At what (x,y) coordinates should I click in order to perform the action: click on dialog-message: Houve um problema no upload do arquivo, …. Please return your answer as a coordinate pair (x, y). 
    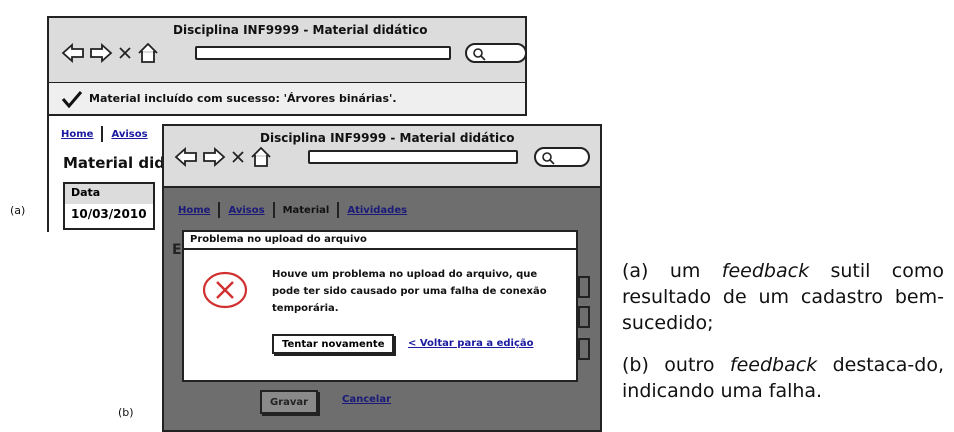
    Looking at the image, I should click on (409, 291).